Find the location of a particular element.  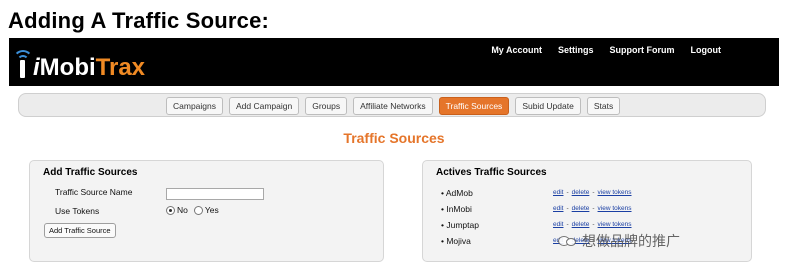

tab-groups: Groups is located at coordinates (326, 106).